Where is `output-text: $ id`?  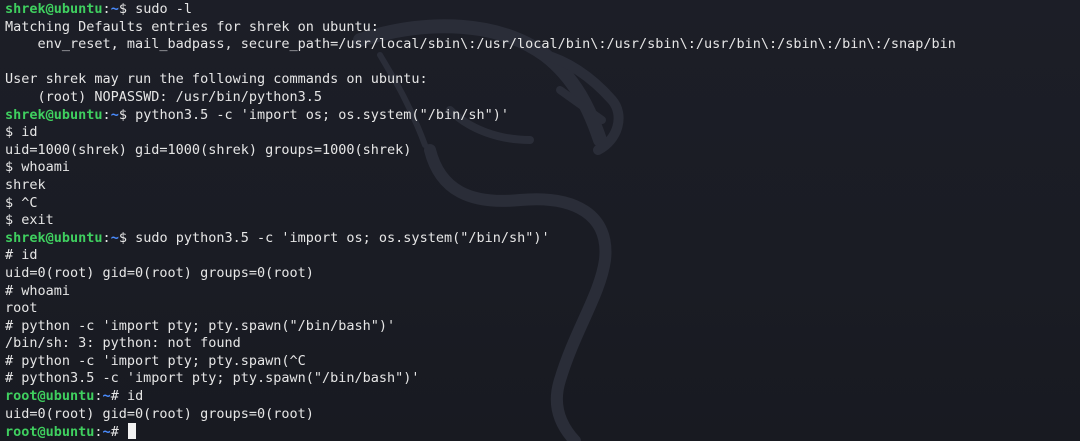 output-text: $ id is located at coordinates (21, 132).